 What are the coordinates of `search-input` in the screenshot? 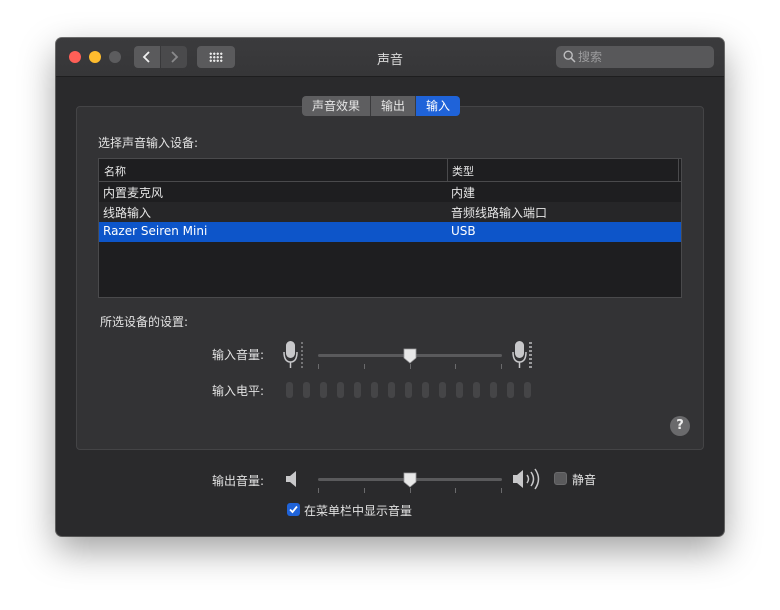 It's located at (643, 57).